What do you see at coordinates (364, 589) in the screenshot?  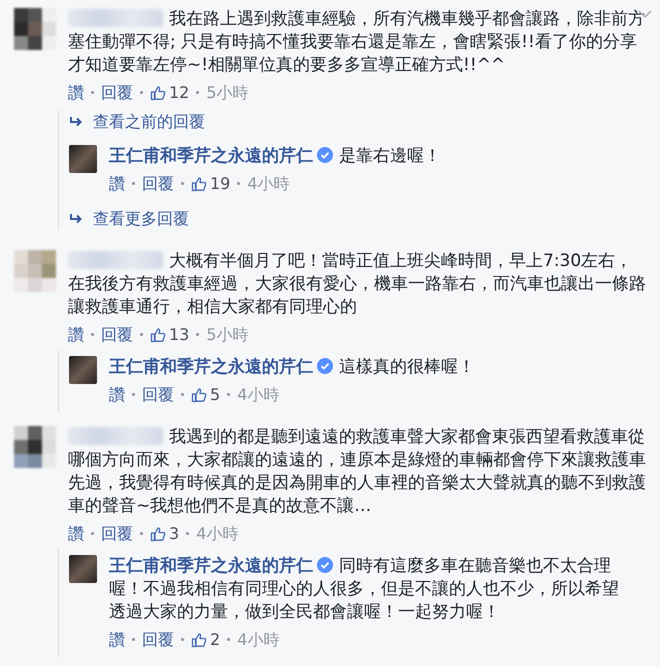 I see `reply-text: 王仁甫和季芹之永遠的芹仁 同時有這麼多車在聽音樂也不太合理喔！不過我相信有同理心的人很多，但是不讓的人也不少，所以希望透過大家的力量，做到全民都會讓喔！一起努力喔！` at bounding box center [364, 589].